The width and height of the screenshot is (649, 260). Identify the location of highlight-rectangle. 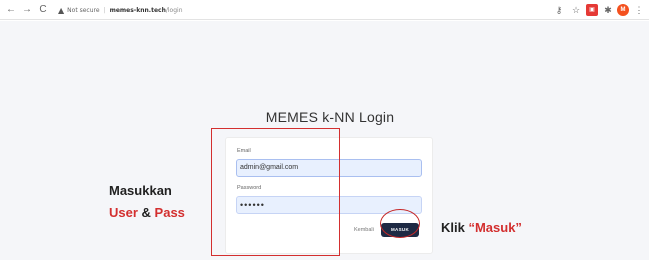
(275, 192).